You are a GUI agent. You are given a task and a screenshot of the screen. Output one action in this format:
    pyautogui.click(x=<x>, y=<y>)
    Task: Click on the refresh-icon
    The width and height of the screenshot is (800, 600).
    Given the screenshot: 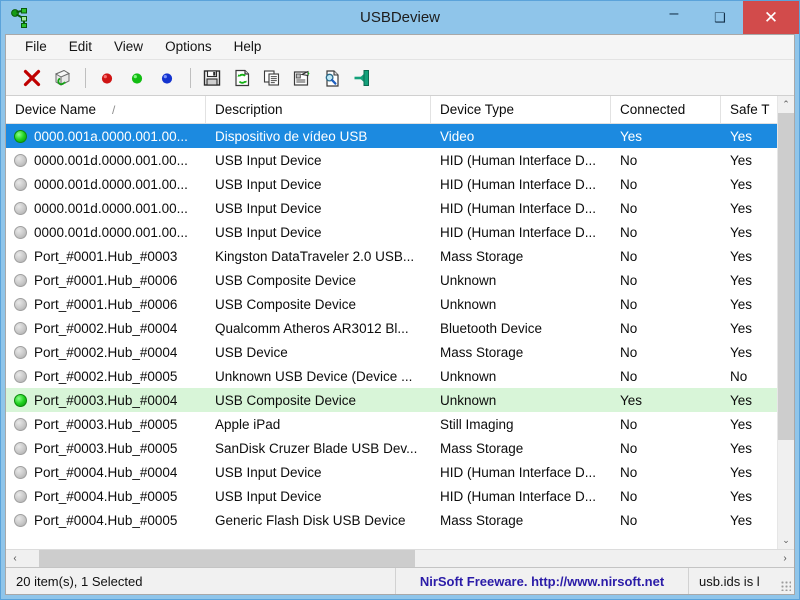 What is the action you would take?
    pyautogui.click(x=242, y=78)
    